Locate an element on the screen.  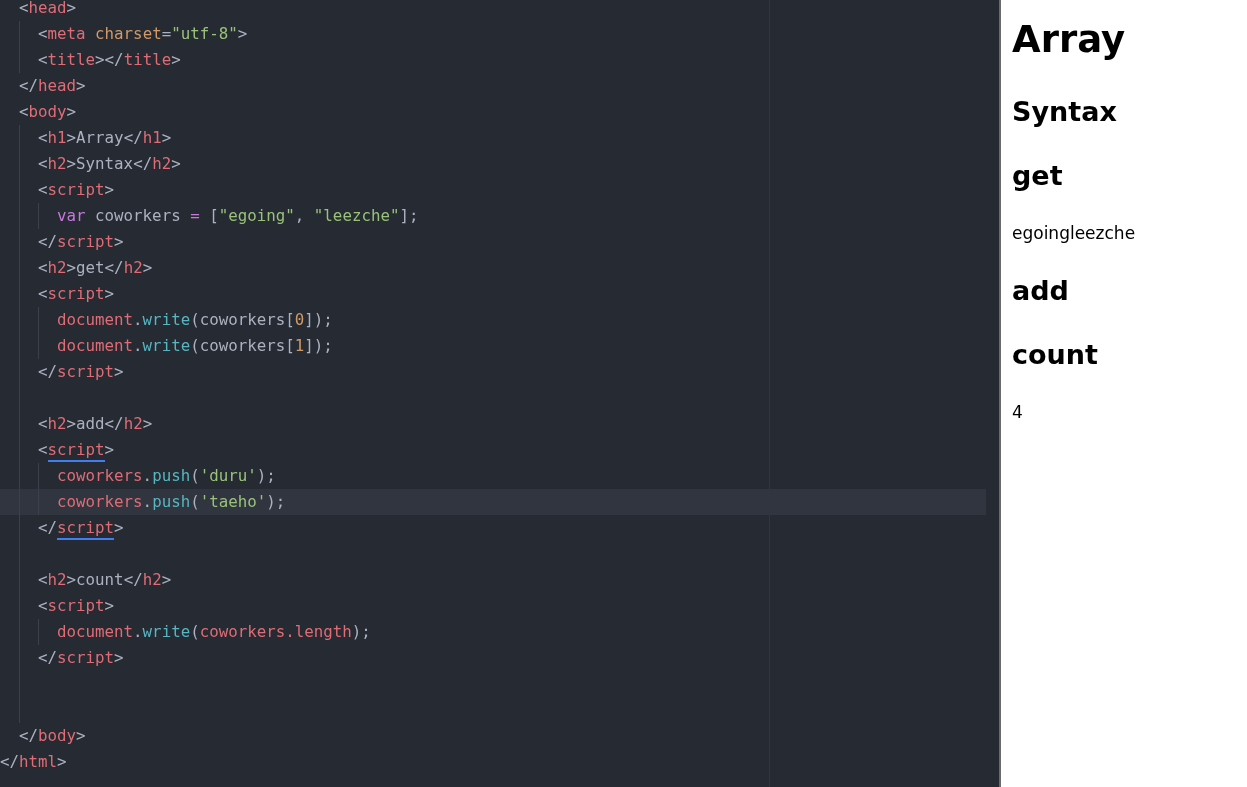
code-line: document.write(coworkers[0]); is located at coordinates (195, 320).